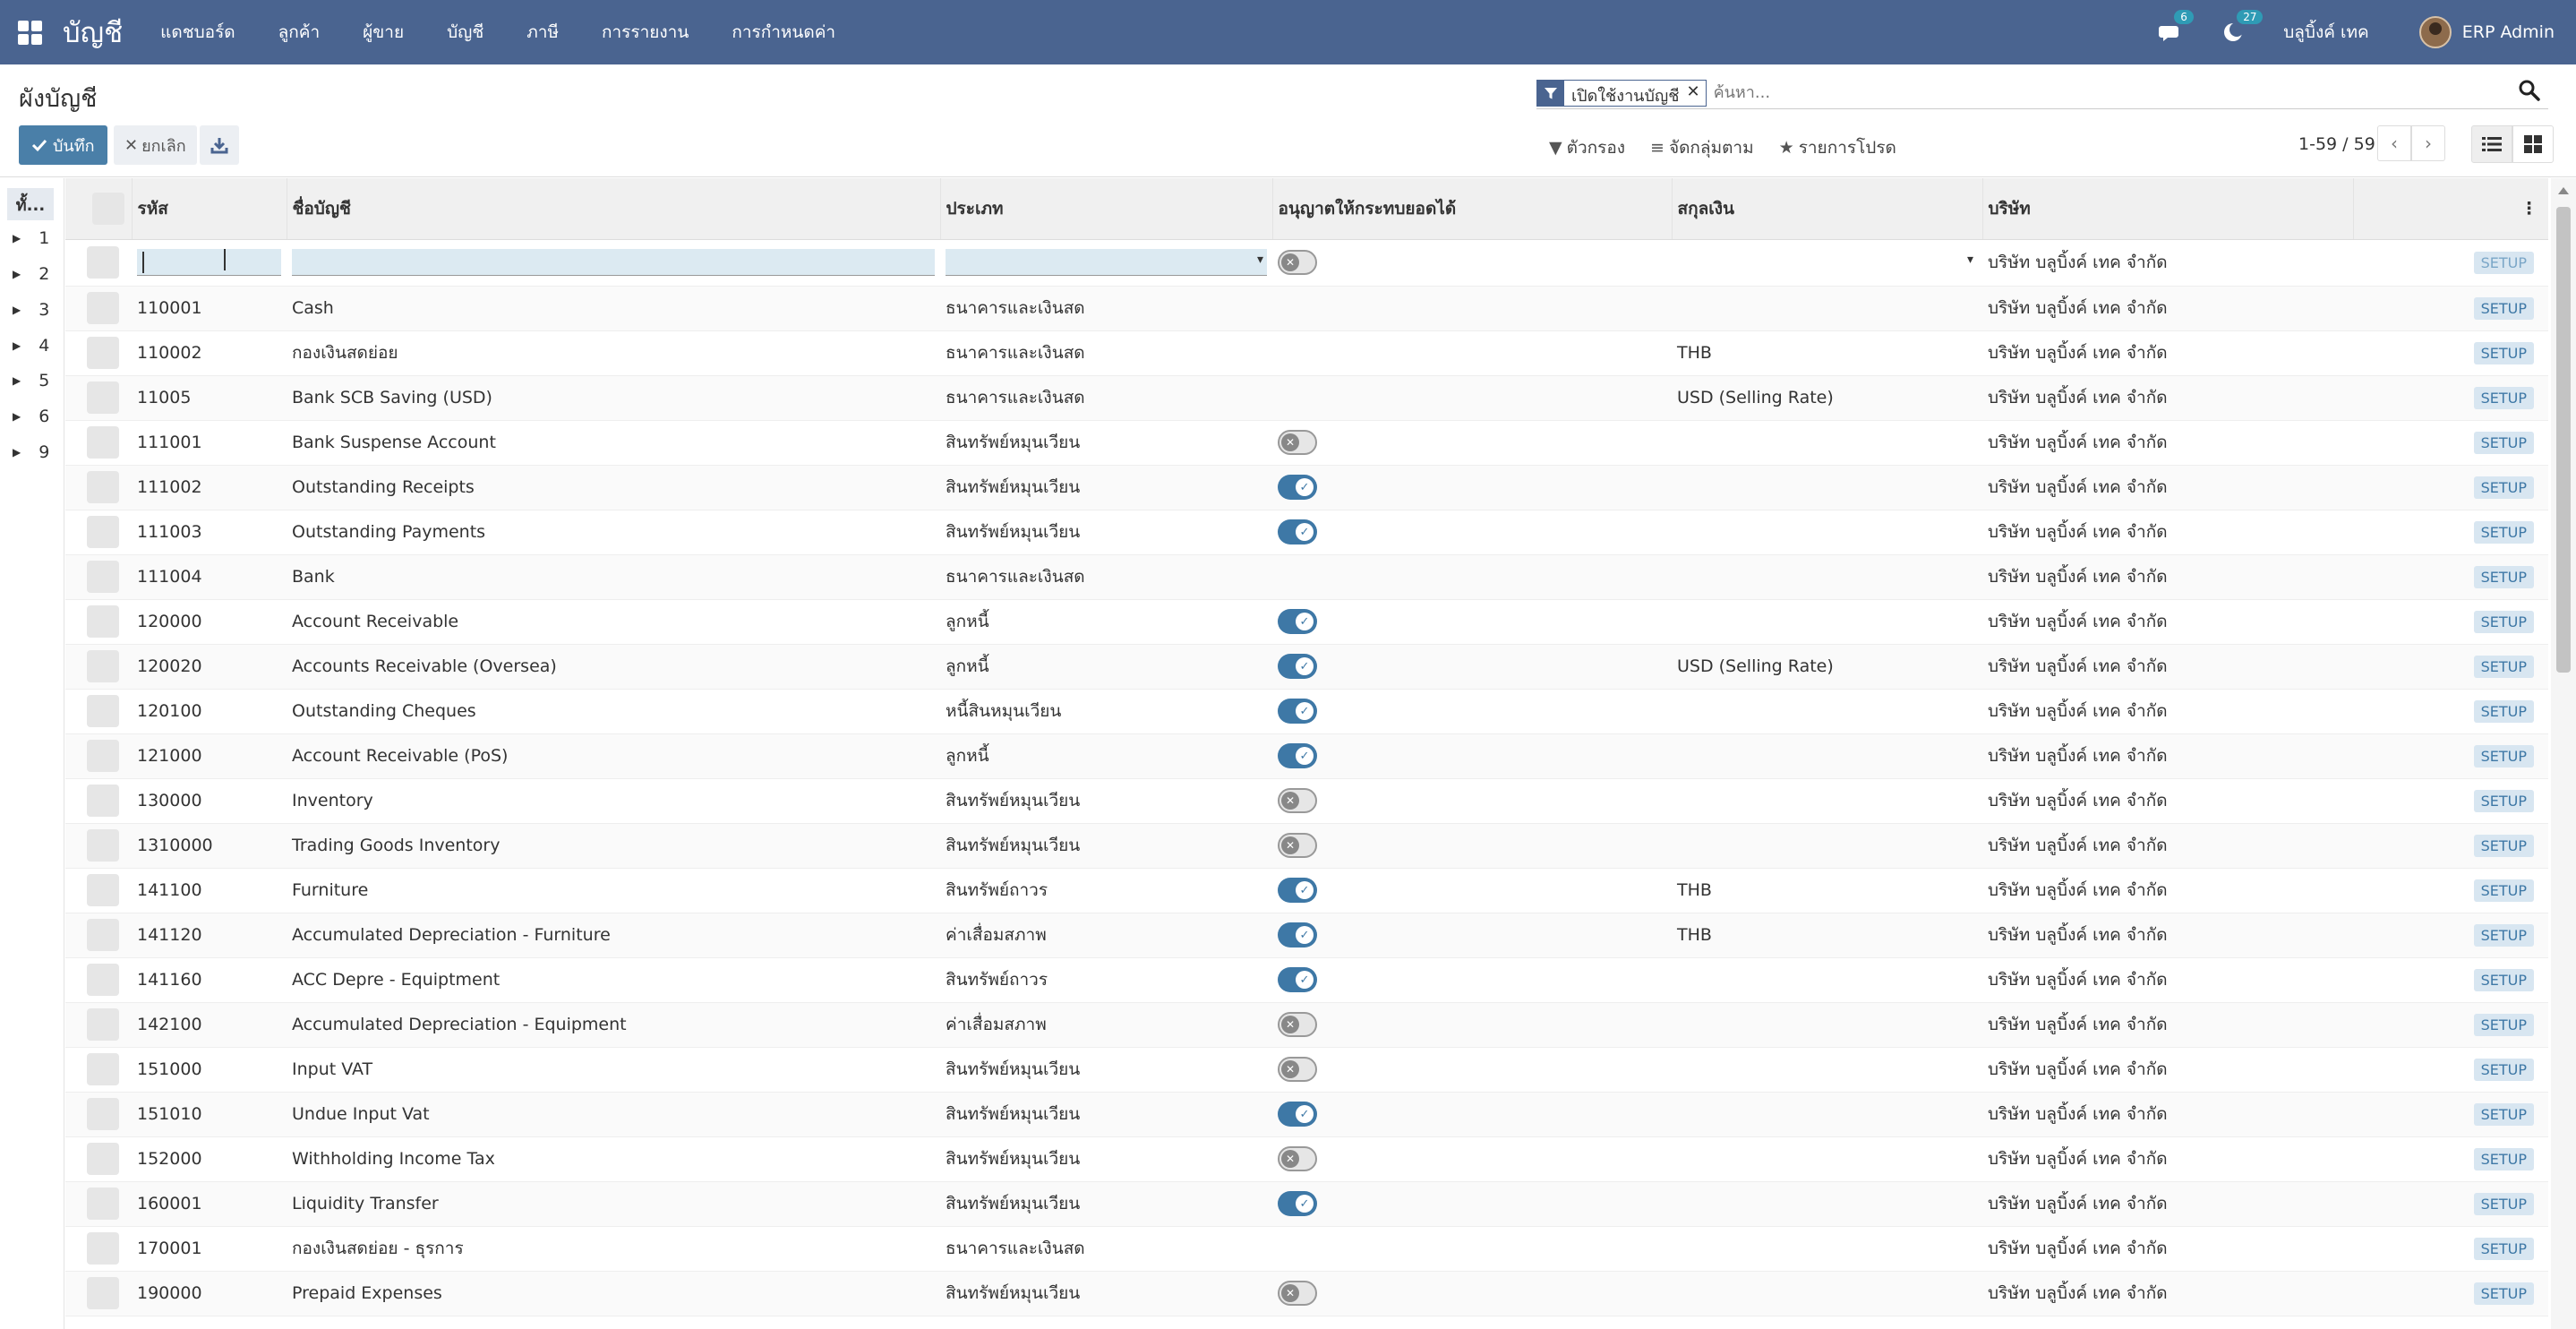  Describe the element at coordinates (209, 262) in the screenshot. I see `code-input` at that location.